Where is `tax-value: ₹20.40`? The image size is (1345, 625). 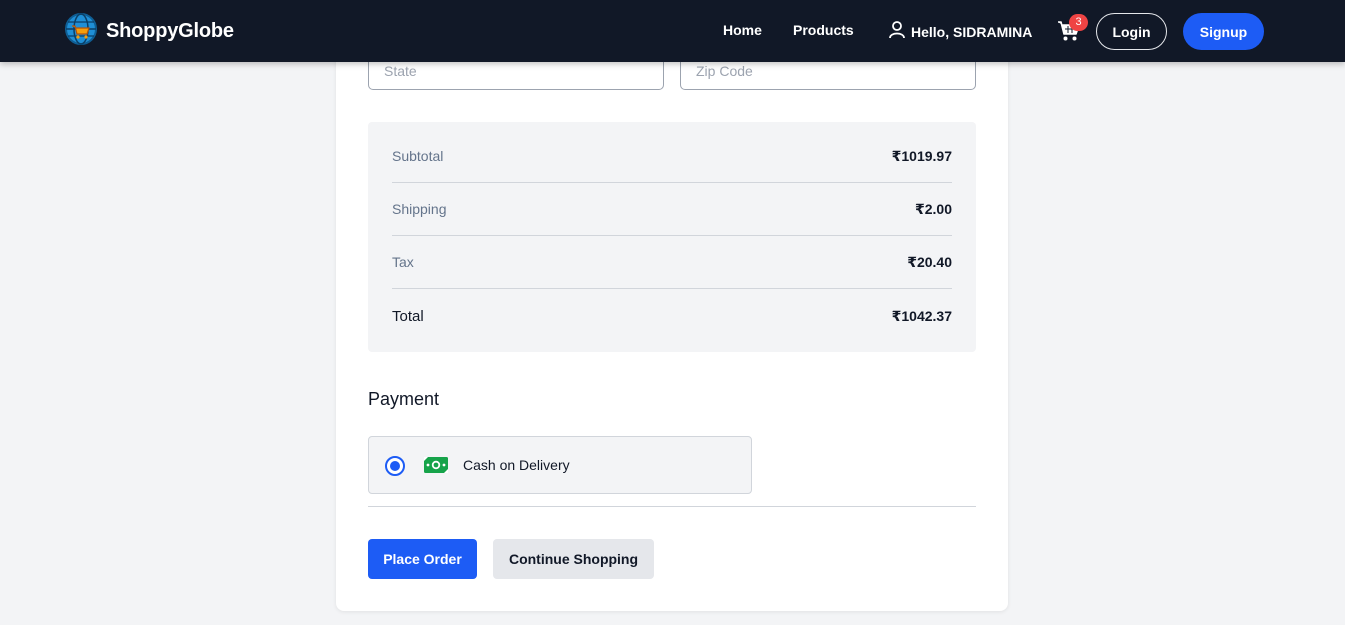
tax-value: ₹20.40 is located at coordinates (929, 261).